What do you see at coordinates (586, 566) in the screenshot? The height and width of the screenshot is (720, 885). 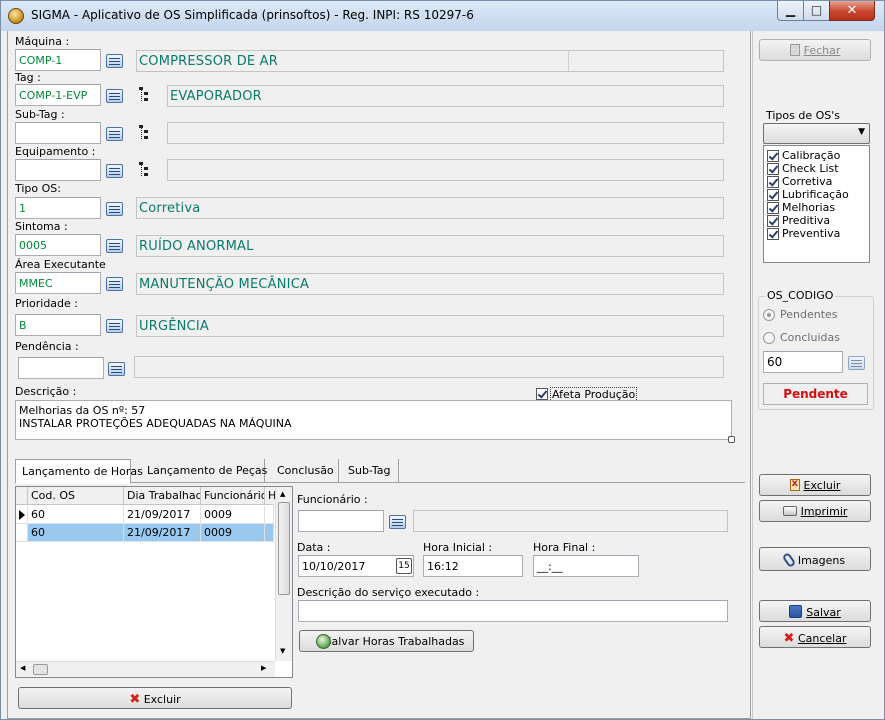 I see `hora-final-input: __:__` at bounding box center [586, 566].